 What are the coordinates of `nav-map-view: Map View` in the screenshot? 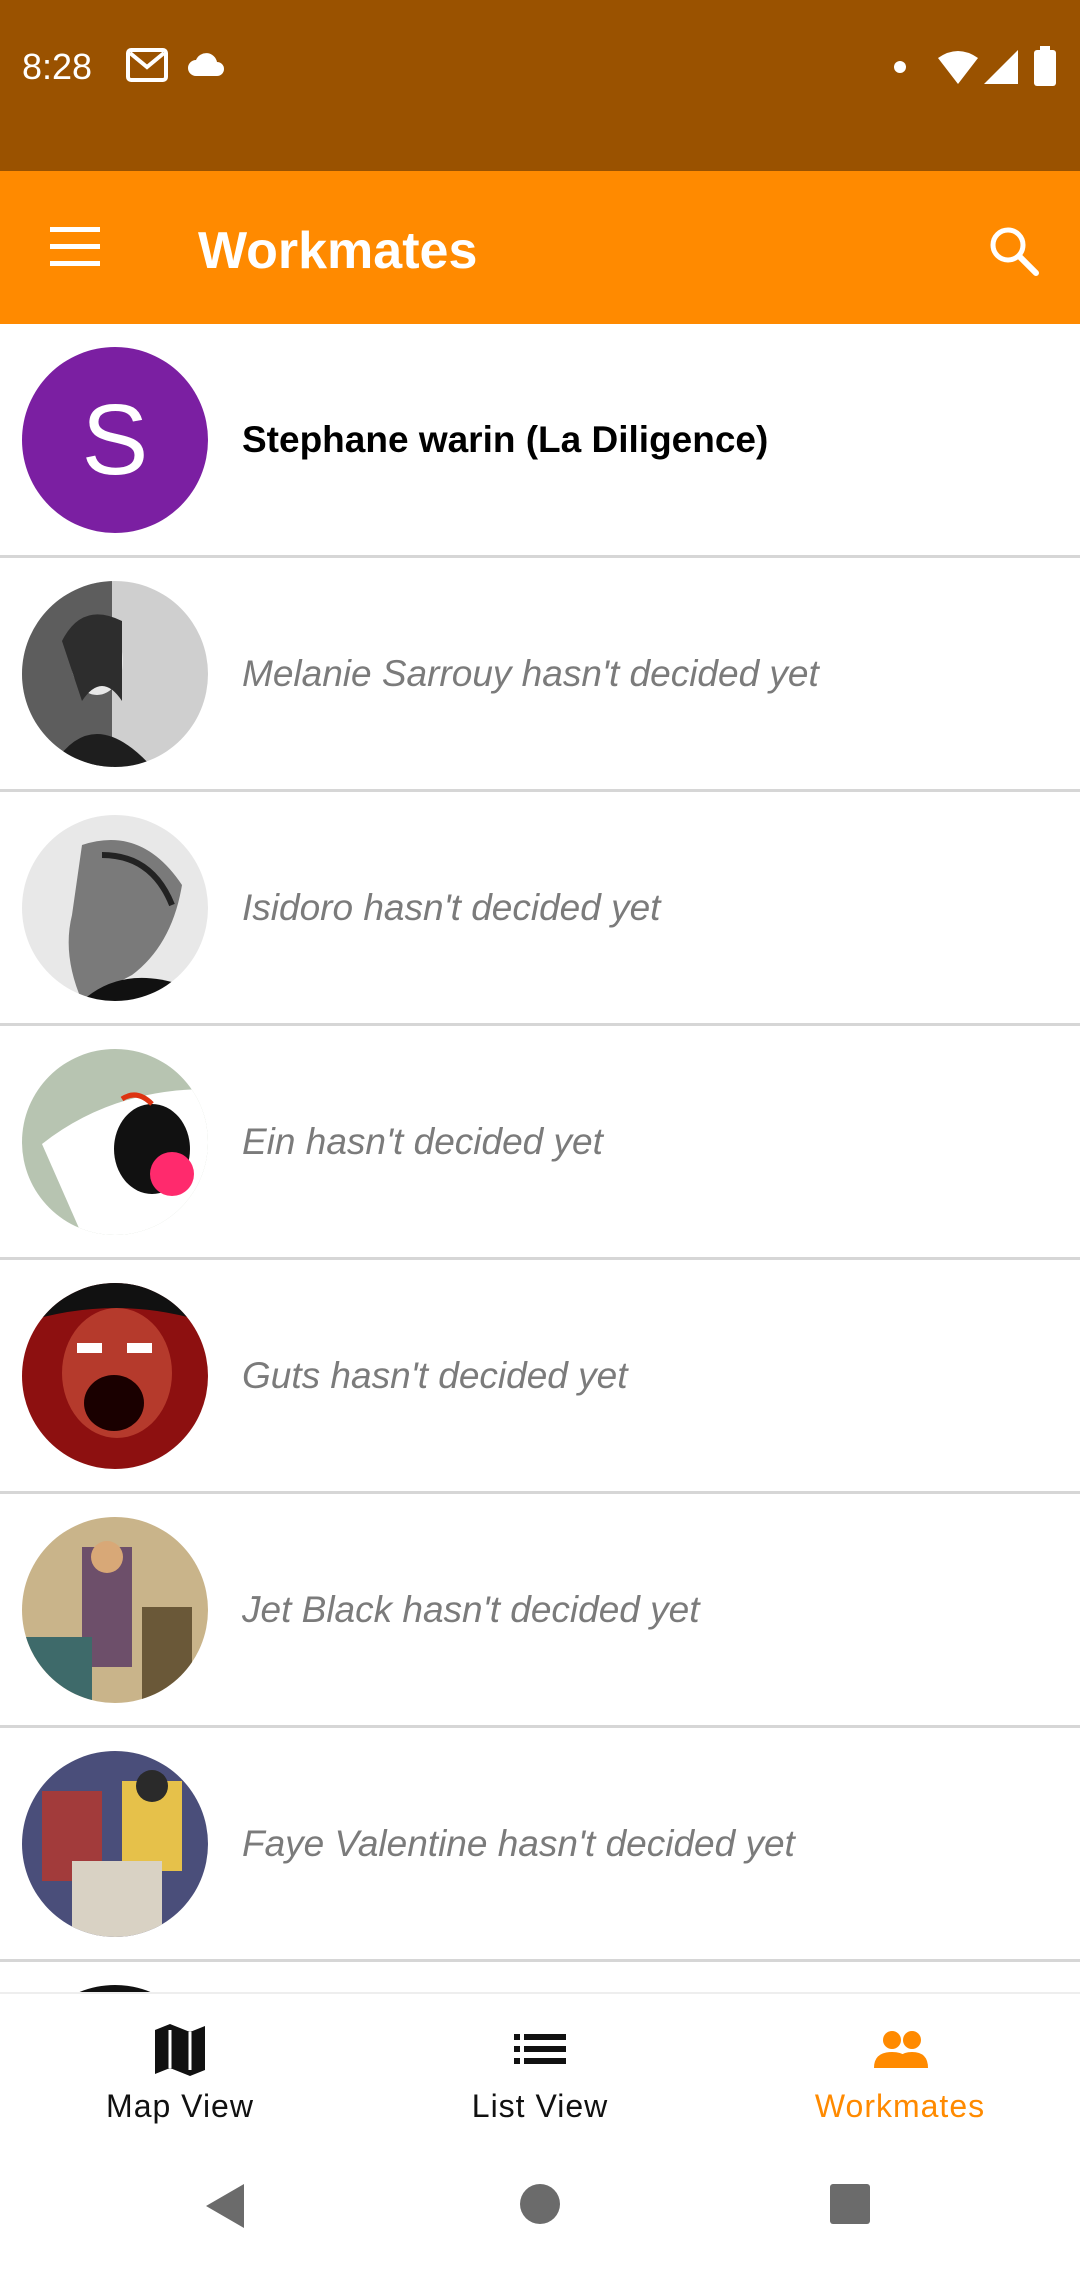 It's located at (180, 2068).